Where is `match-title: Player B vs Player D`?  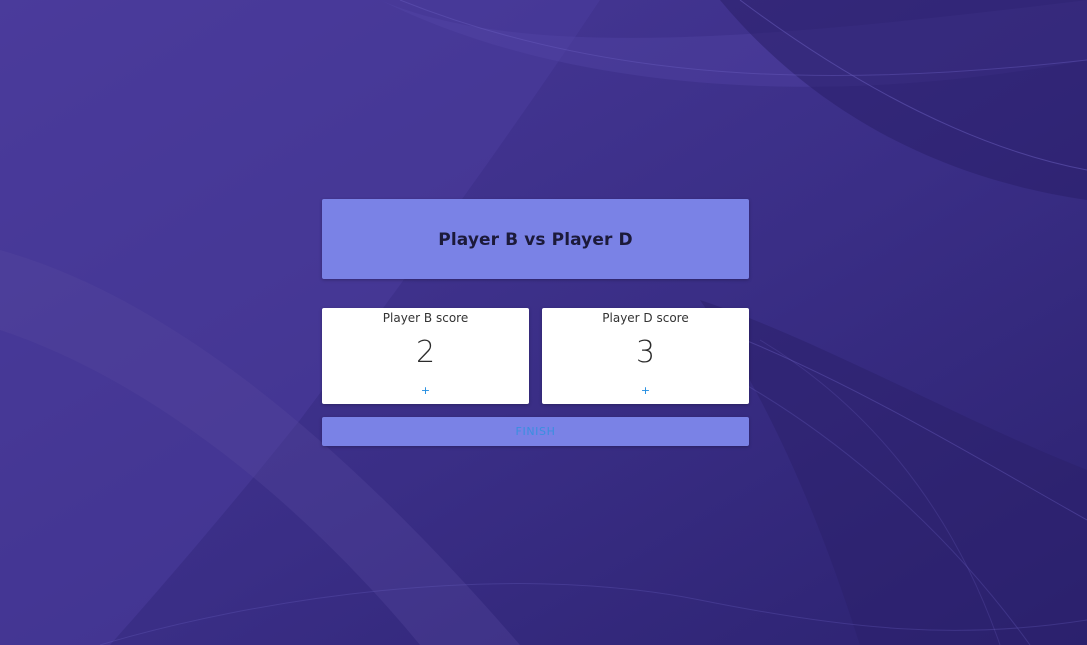 match-title: Player B vs Player D is located at coordinates (535, 240).